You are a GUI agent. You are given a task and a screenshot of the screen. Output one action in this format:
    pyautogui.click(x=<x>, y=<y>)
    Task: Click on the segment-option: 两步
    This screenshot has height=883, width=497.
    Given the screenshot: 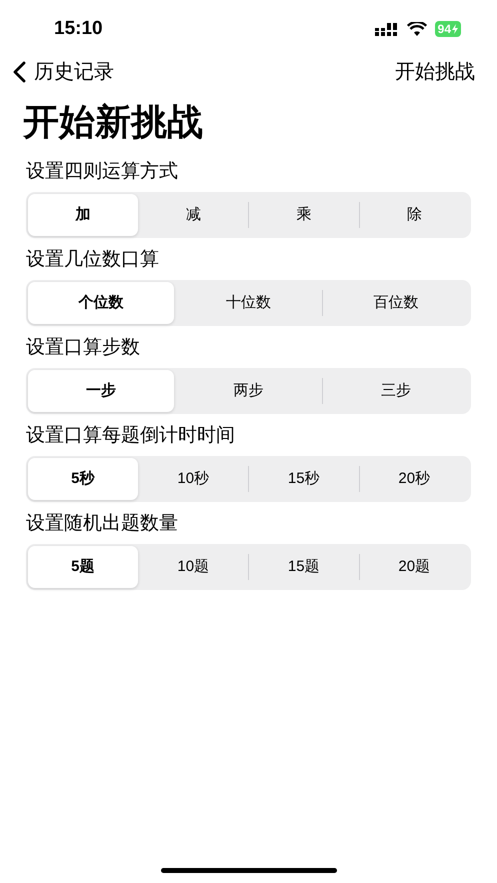 What is the action you would take?
    pyautogui.click(x=248, y=391)
    